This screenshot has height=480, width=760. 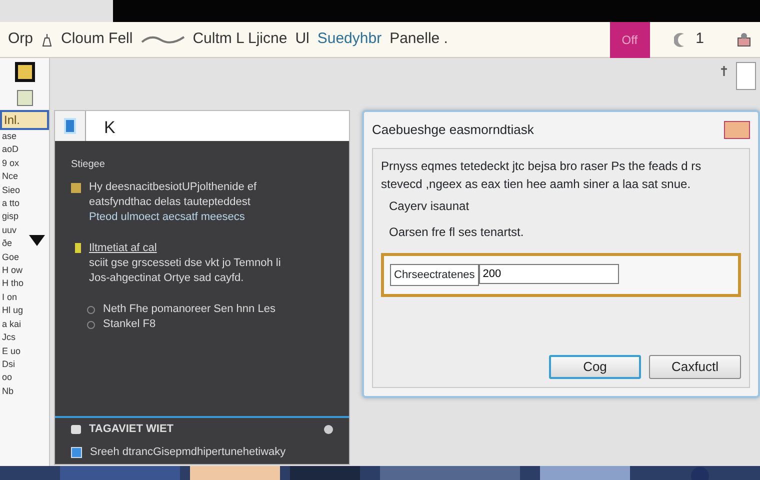 I want to click on dialog-text: Oarsen fre fl ses tenartst., so click(x=457, y=232).